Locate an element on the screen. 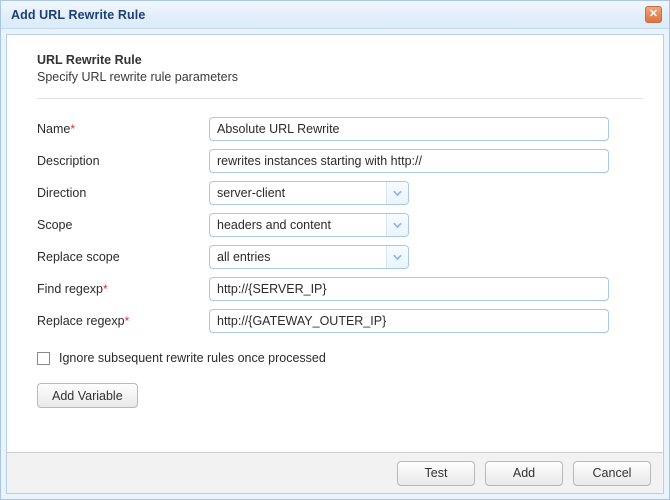  form-row-replace-regexp: Replace regexp* is located at coordinates (340, 321).